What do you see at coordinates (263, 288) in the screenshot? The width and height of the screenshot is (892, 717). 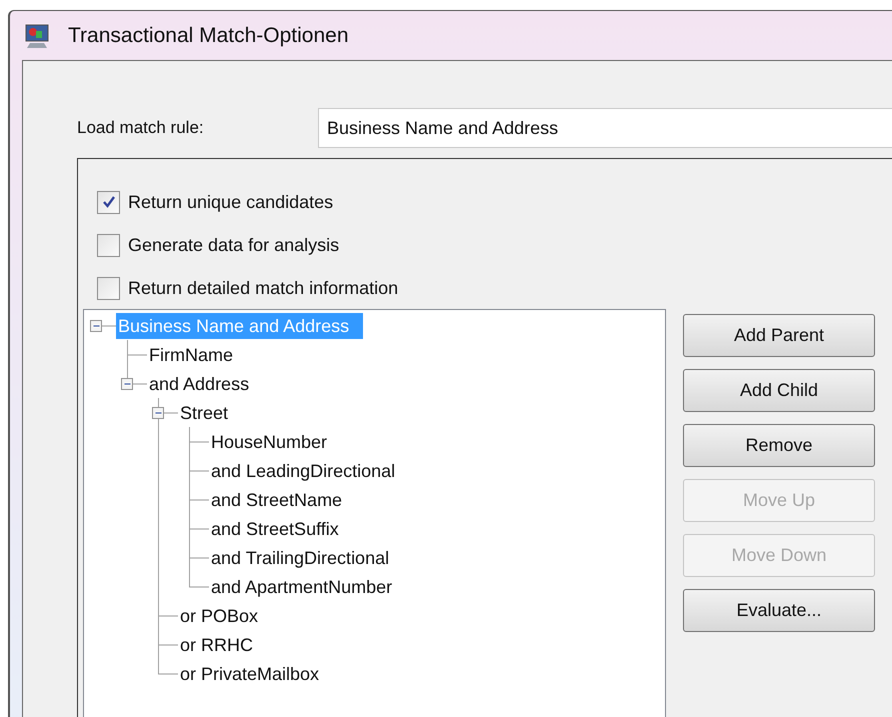 I see `option-label: Return detailed match information` at bounding box center [263, 288].